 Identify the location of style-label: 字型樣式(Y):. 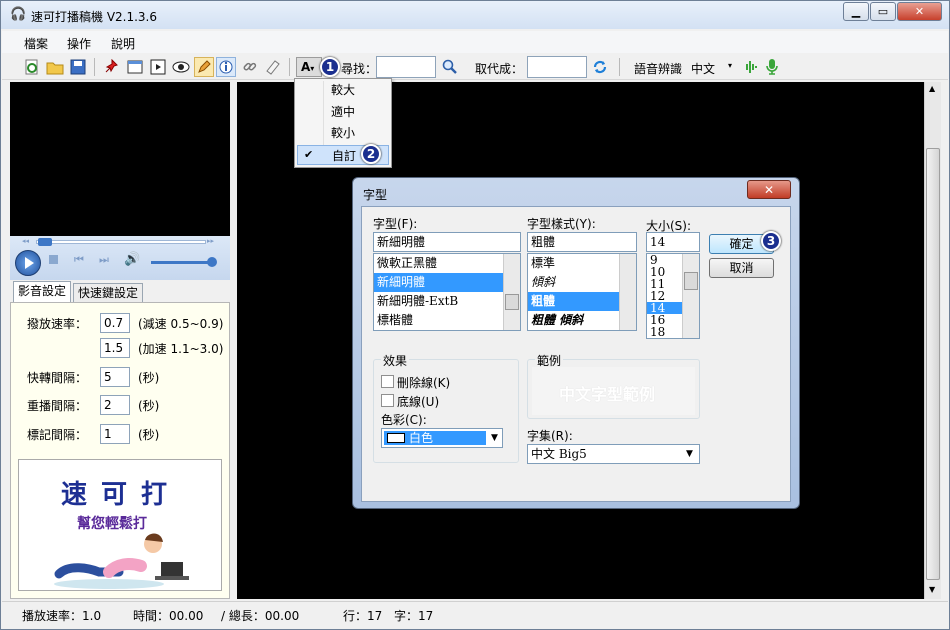
(561, 224).